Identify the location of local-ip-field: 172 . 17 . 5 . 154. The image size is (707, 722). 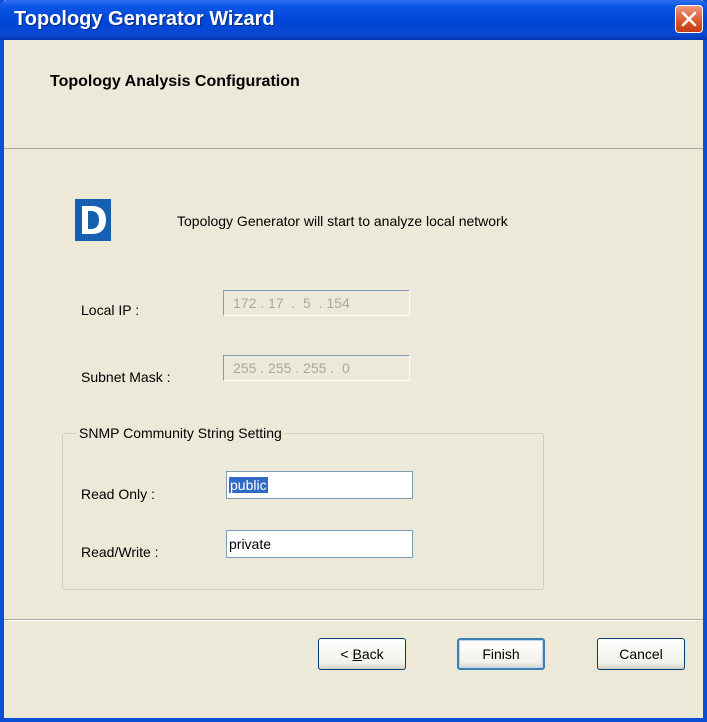
(316, 303).